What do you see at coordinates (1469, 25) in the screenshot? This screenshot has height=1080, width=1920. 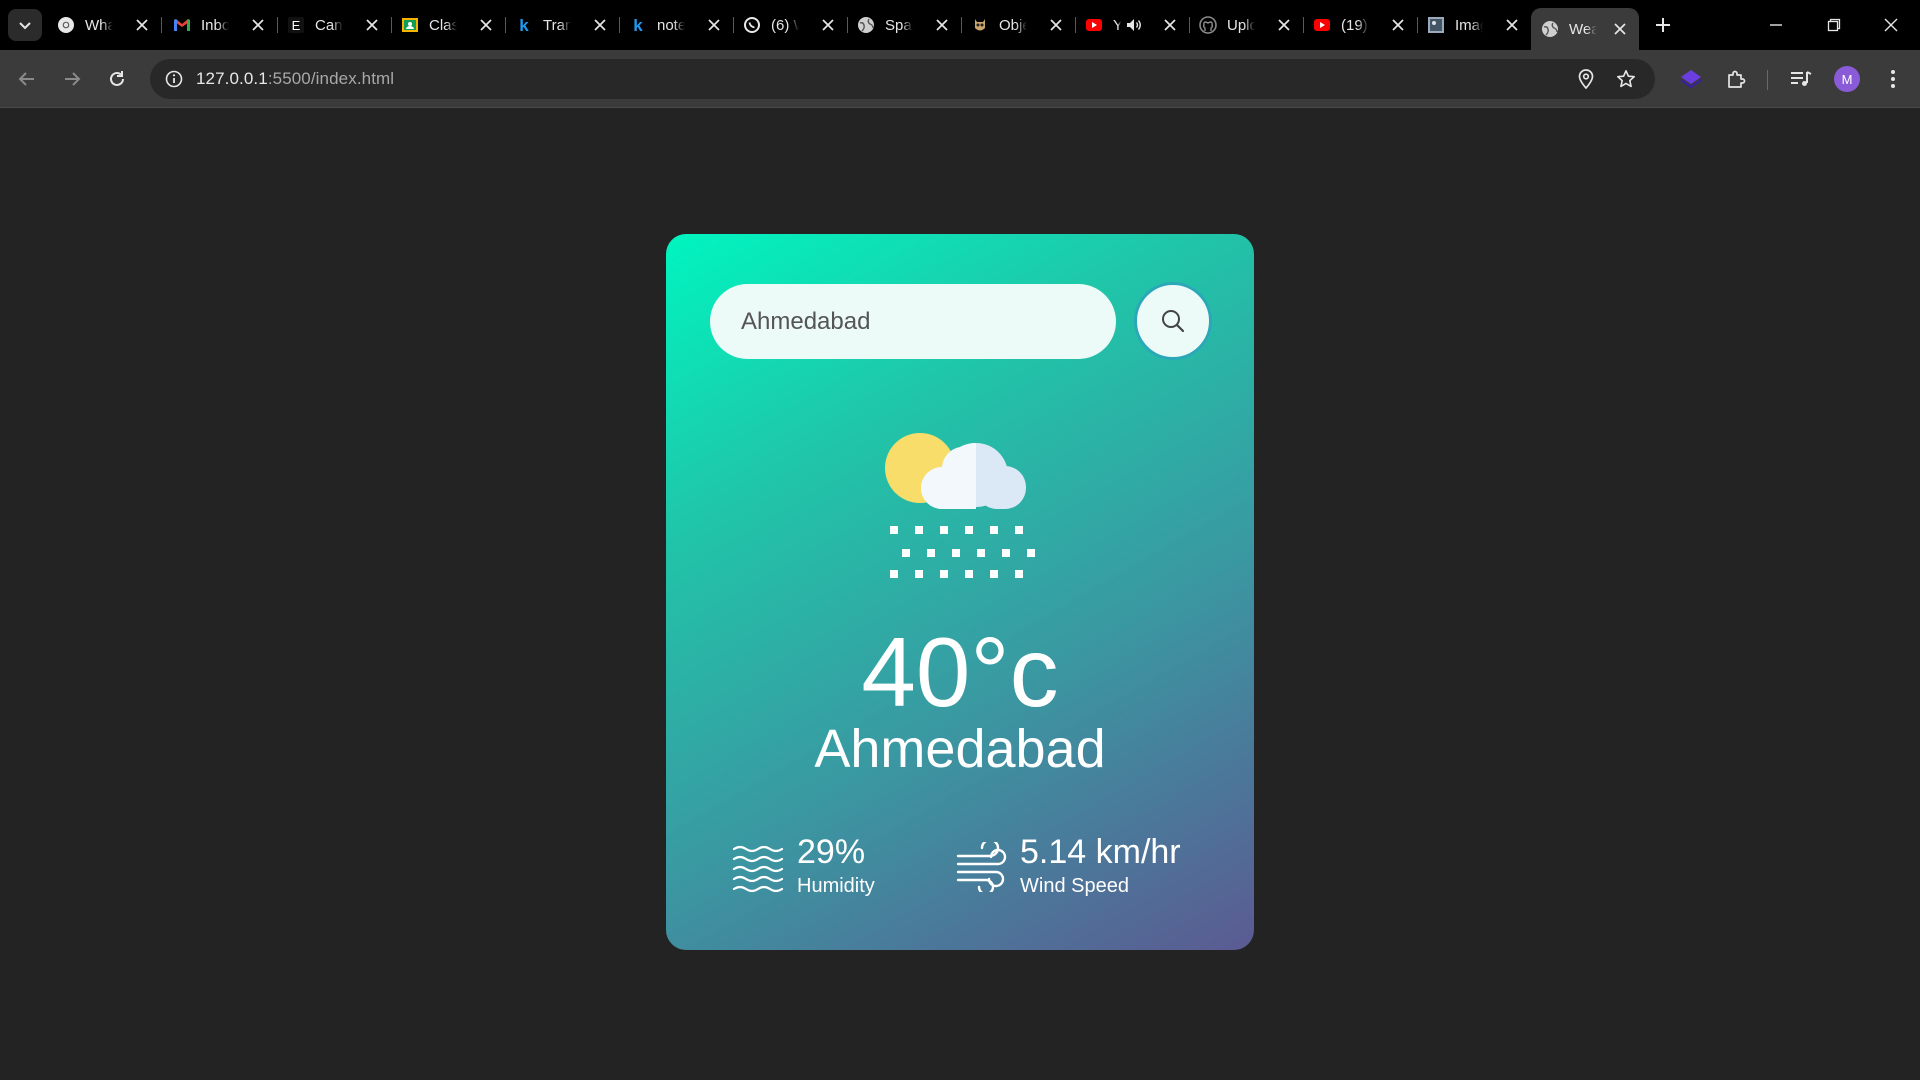 I see `tab-title: Image` at bounding box center [1469, 25].